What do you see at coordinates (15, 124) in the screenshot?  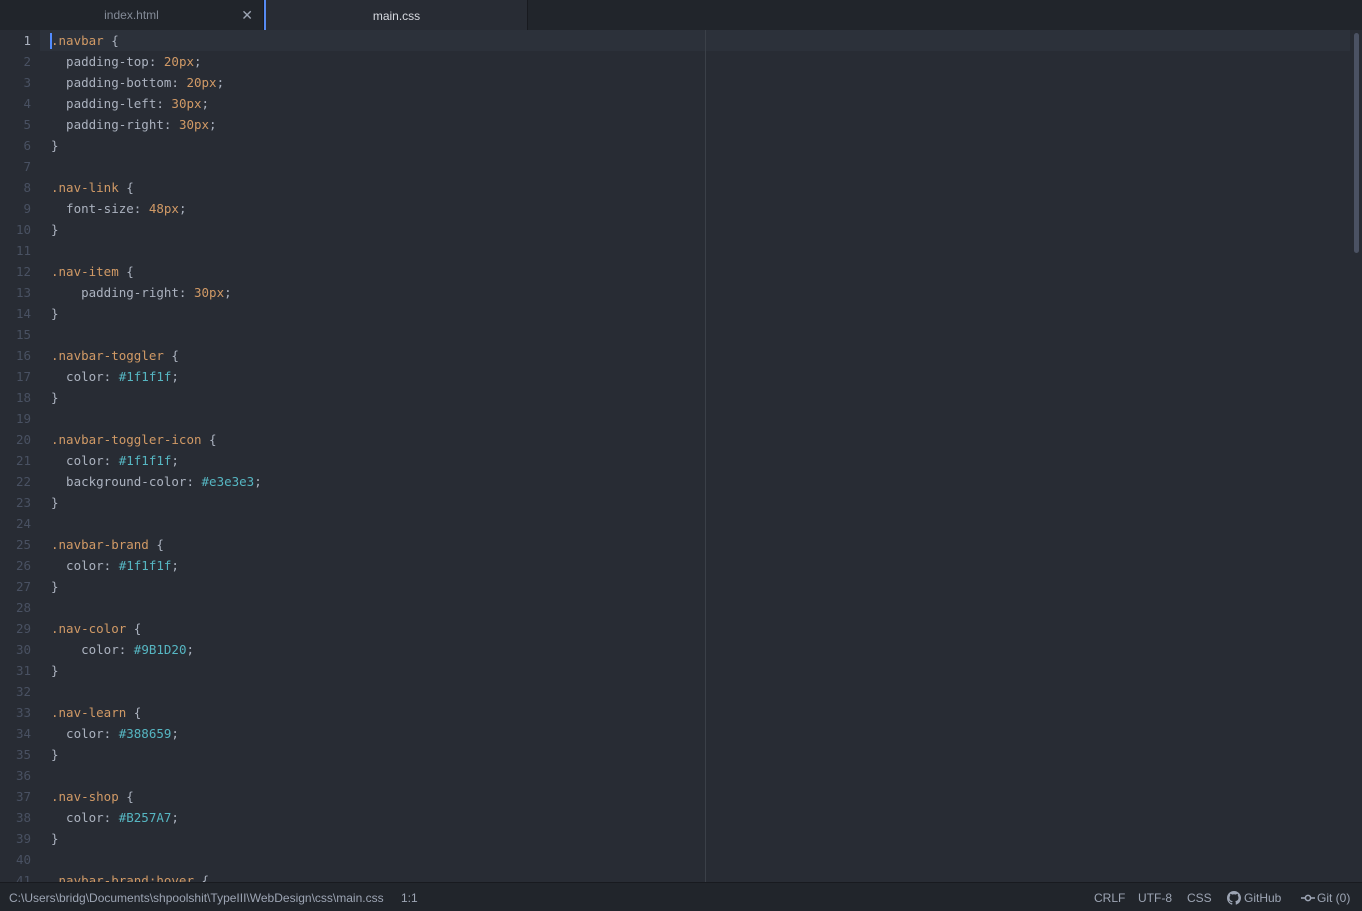 I see `line-number: 5` at bounding box center [15, 124].